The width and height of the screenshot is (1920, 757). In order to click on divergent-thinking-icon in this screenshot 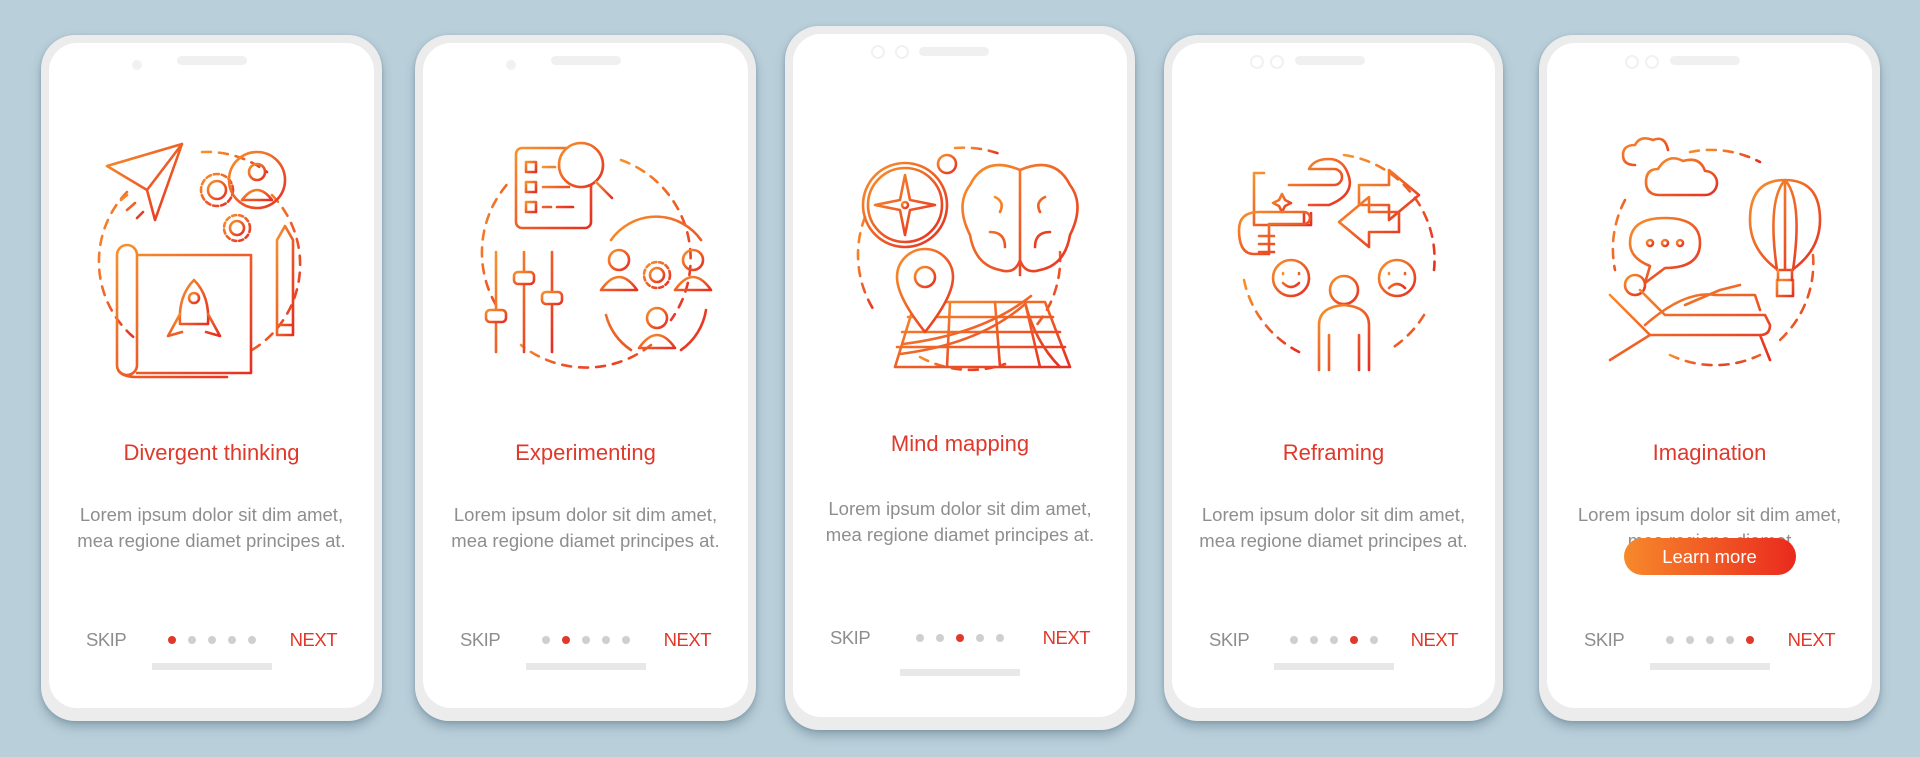, I will do `click(212, 259)`.